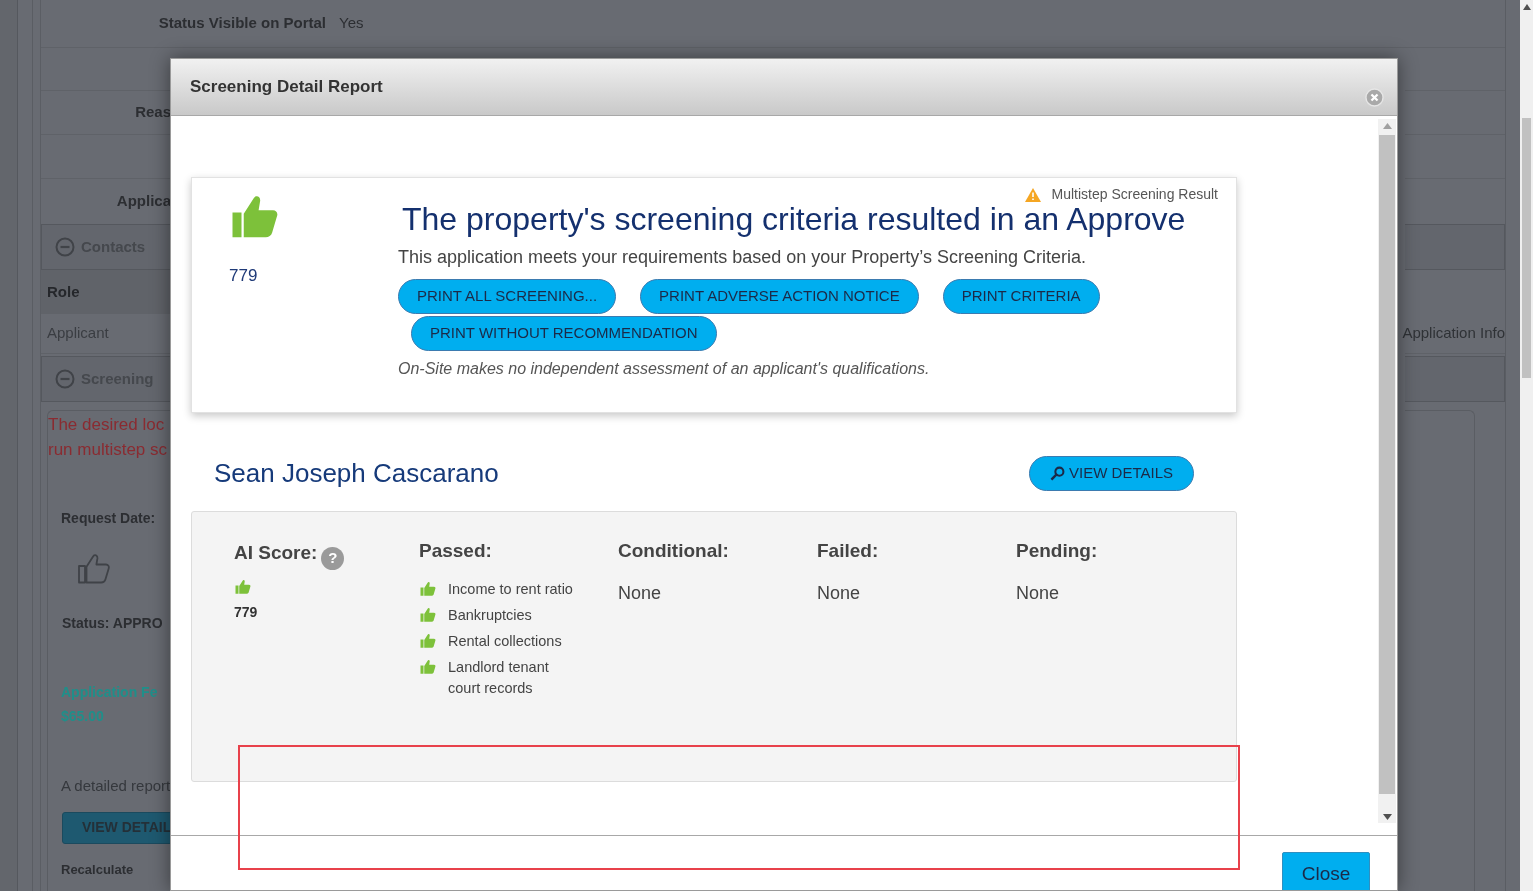  Describe the element at coordinates (664, 369) in the screenshot. I see `disclaimer-text: On-Site makes no independent assessment of an applicant's qualifications.` at that location.